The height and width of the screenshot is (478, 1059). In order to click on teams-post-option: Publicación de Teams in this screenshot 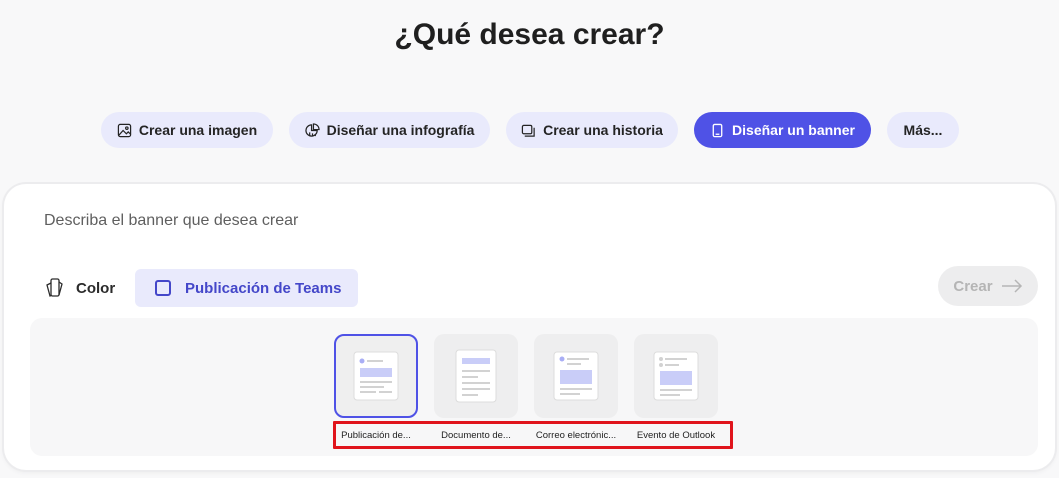, I will do `click(246, 288)`.